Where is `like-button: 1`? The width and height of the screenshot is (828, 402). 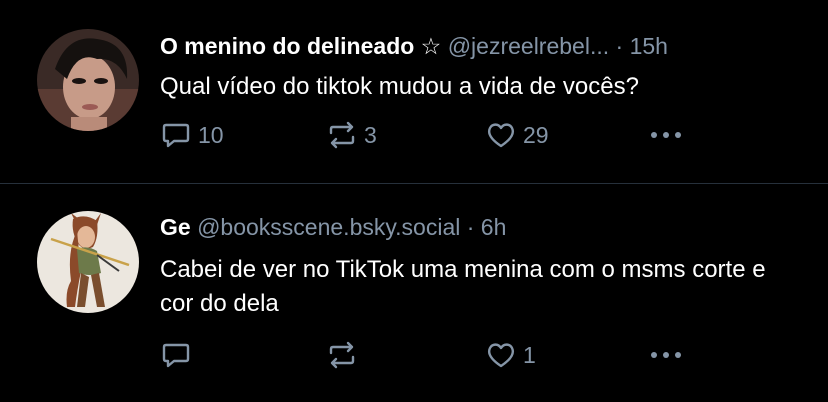 like-button: 1 is located at coordinates (510, 355).